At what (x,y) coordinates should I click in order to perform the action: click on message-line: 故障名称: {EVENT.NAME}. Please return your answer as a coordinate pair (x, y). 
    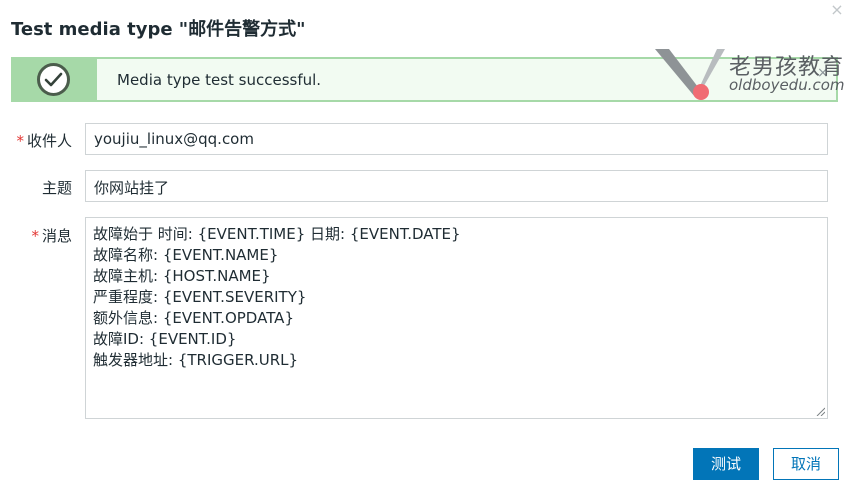
    Looking at the image, I should click on (186, 255).